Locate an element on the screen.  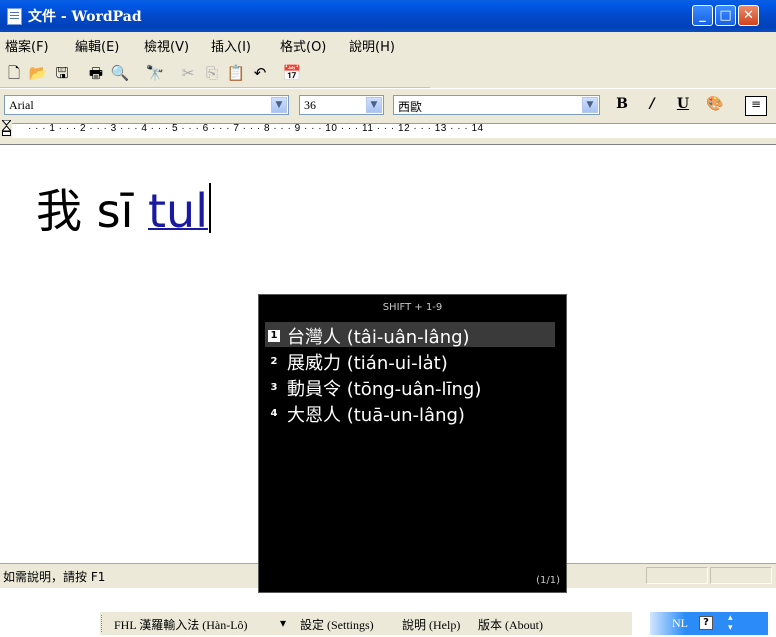
title-bar: 文件 - WordPad _ □ ✕ is located at coordinates (388, 16).